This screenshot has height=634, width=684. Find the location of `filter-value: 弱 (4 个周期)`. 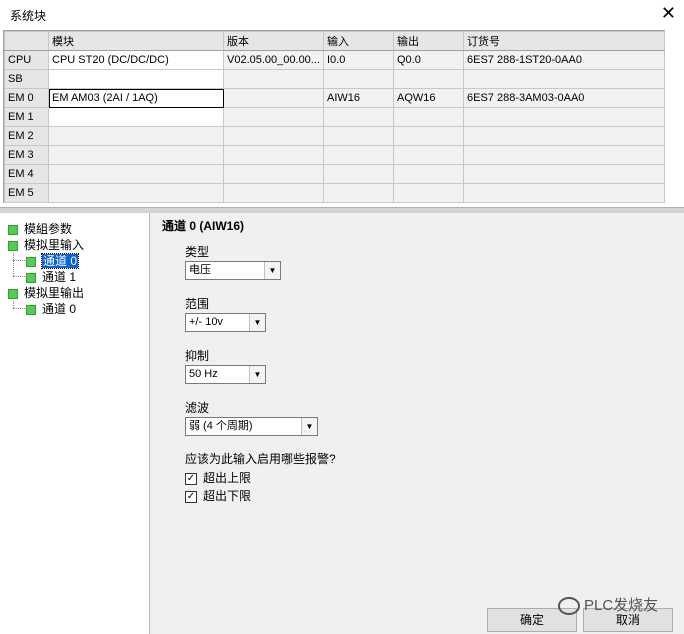

filter-value: 弱 (4 个周期) is located at coordinates (221, 426).